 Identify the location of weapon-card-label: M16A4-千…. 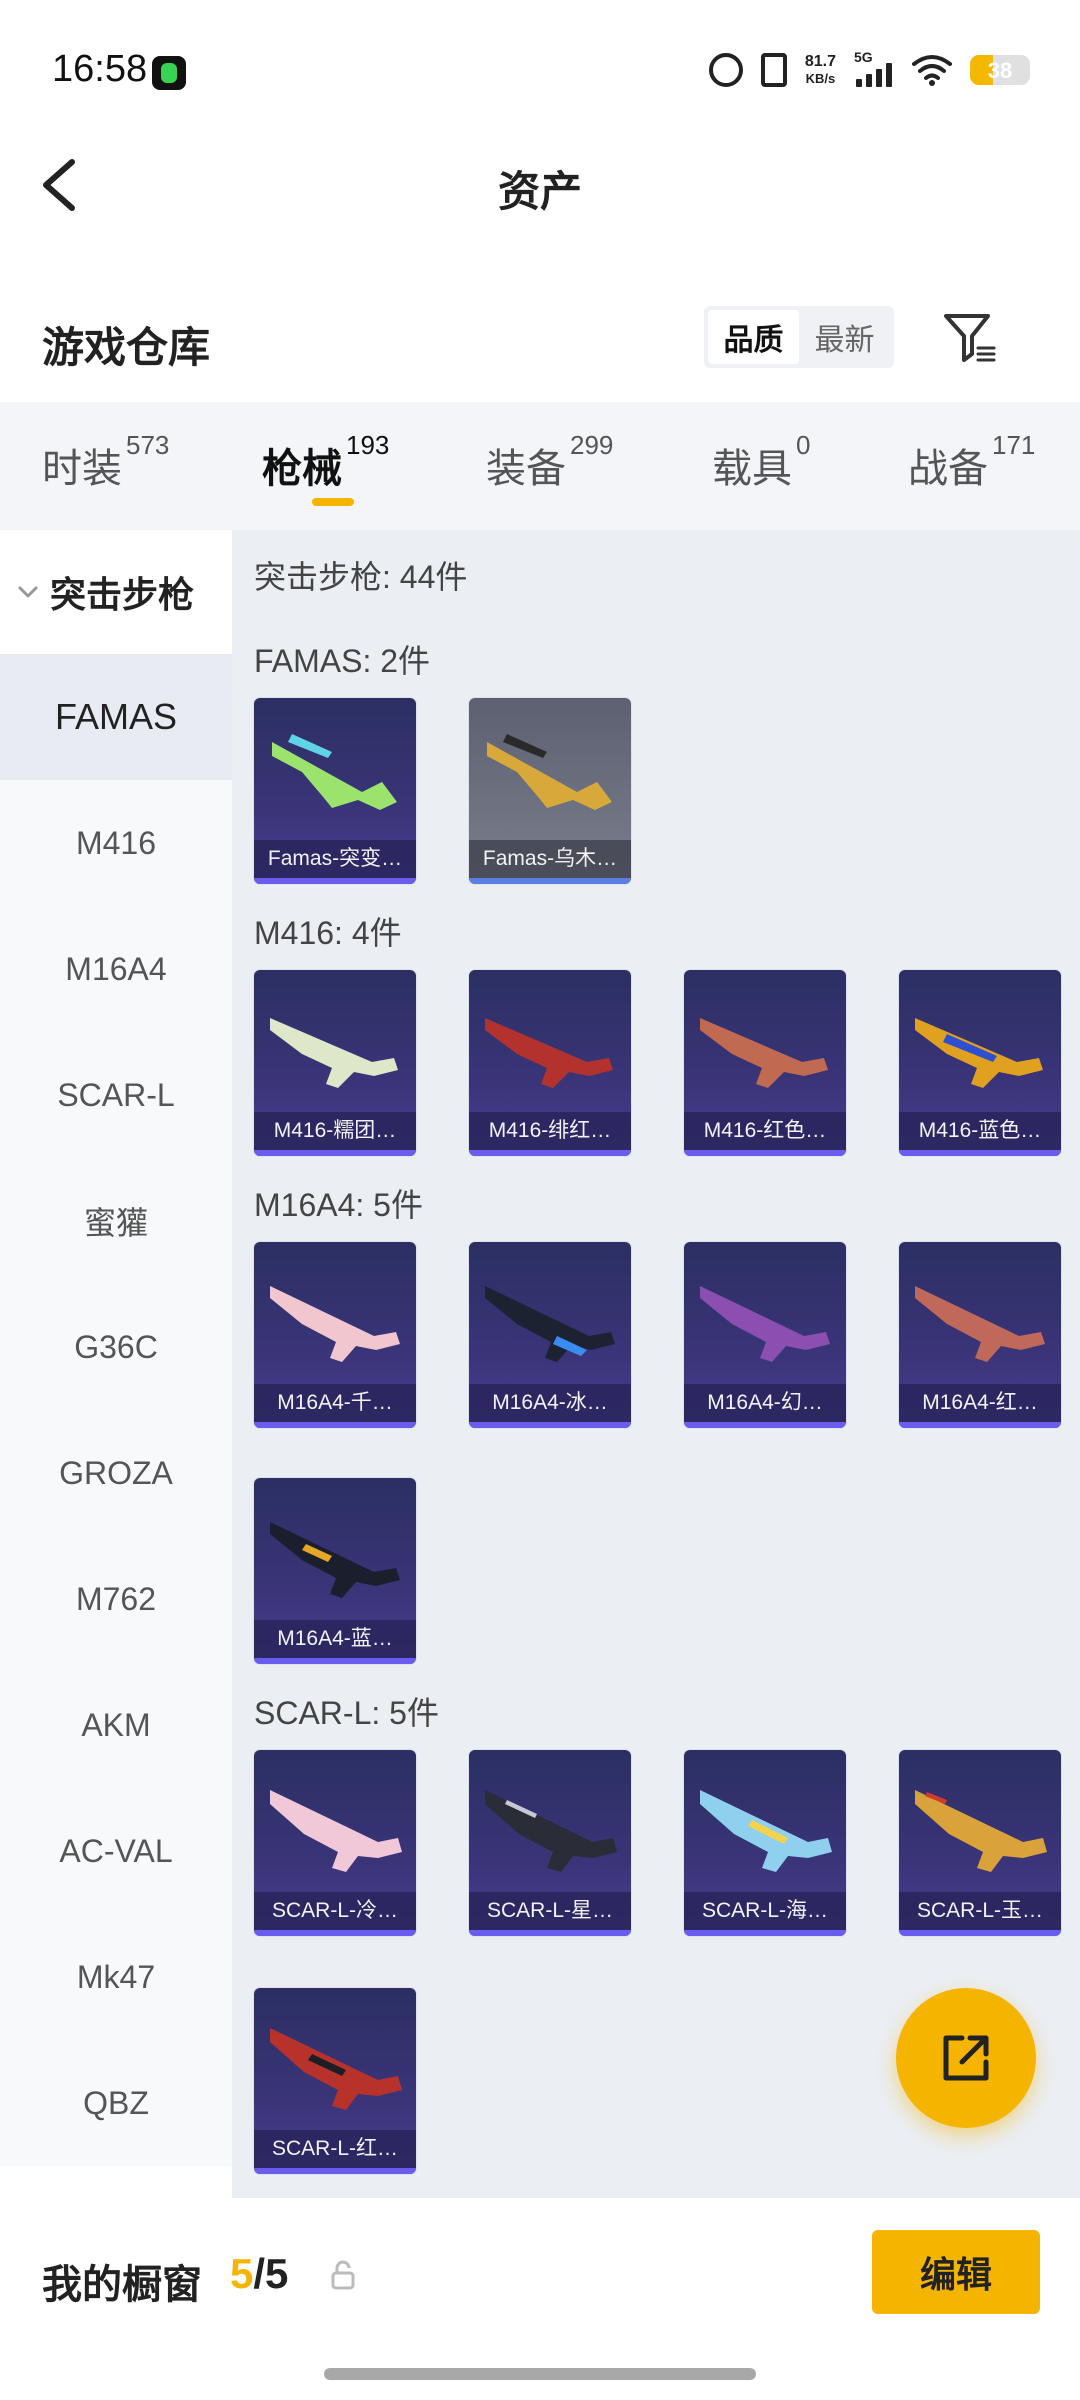
(335, 1403).